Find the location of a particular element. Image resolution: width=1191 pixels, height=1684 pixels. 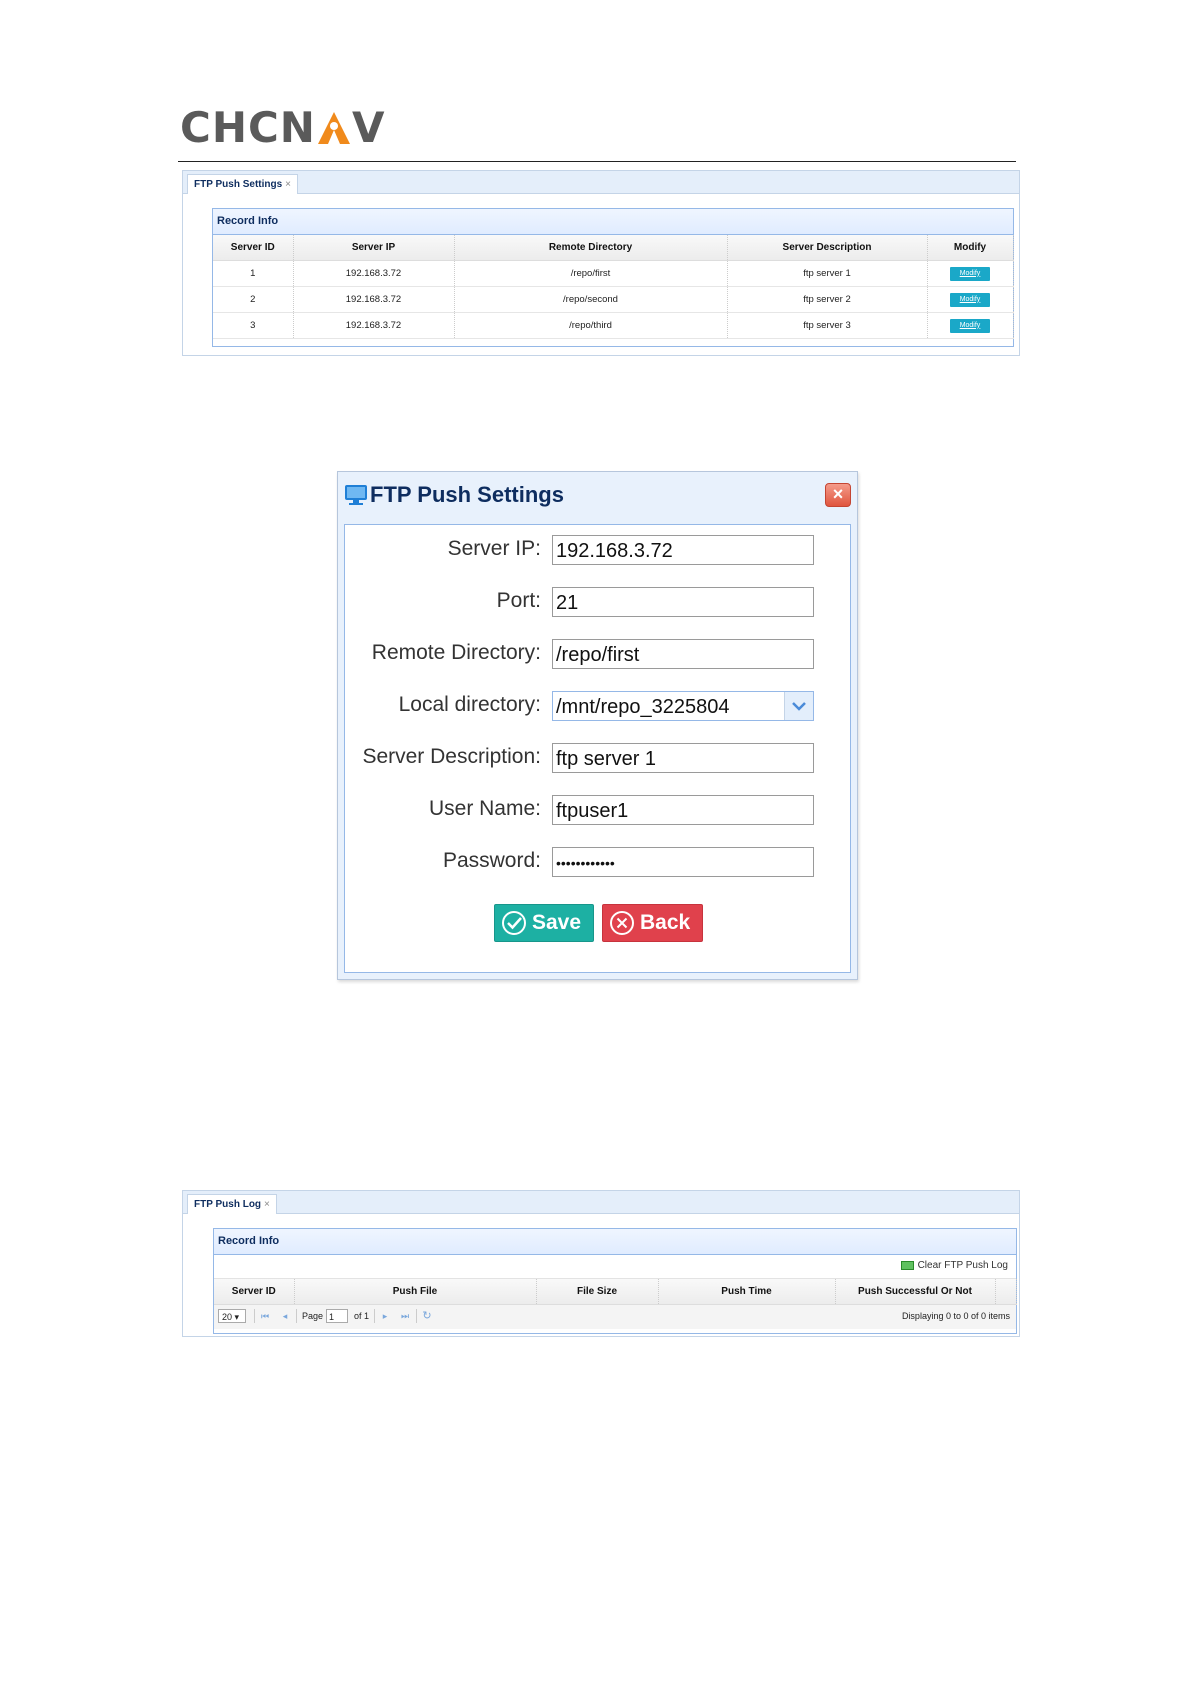

back-label: Back is located at coordinates (665, 922).